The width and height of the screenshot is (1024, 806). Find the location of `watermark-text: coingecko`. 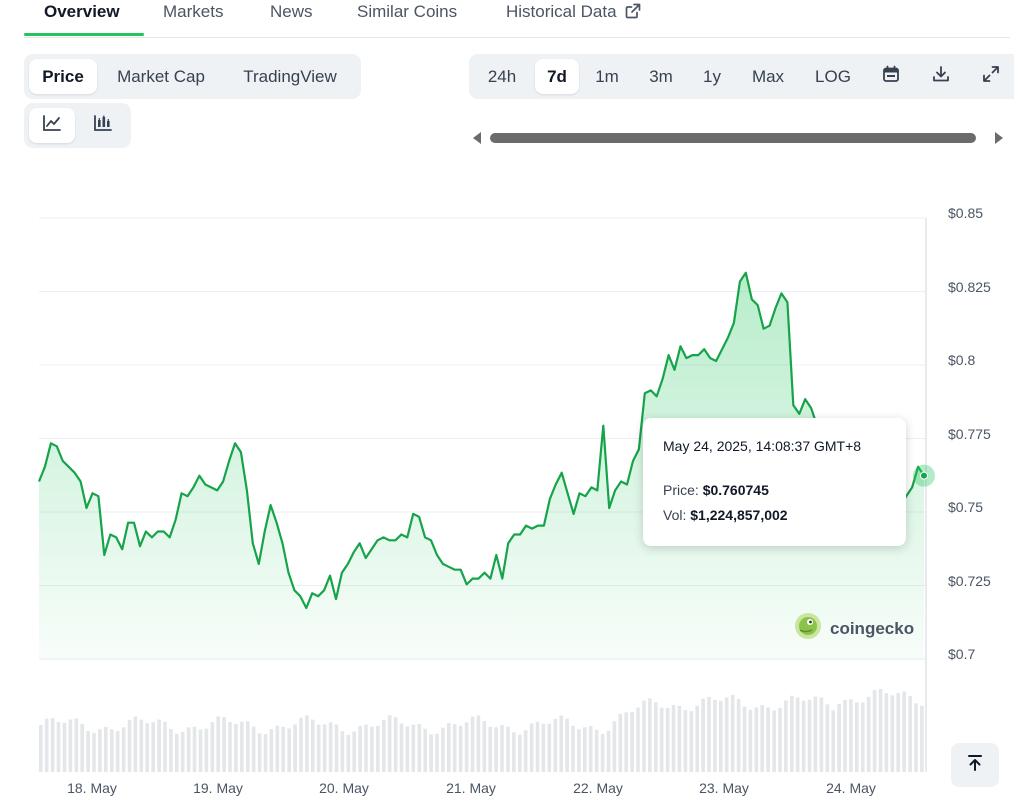

watermark-text: coingecko is located at coordinates (872, 628).